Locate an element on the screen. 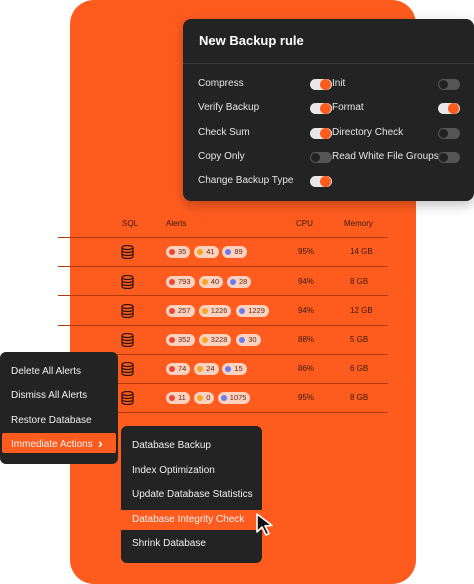 The image size is (474, 584). dialog-title: New Backup rule is located at coordinates (251, 40).